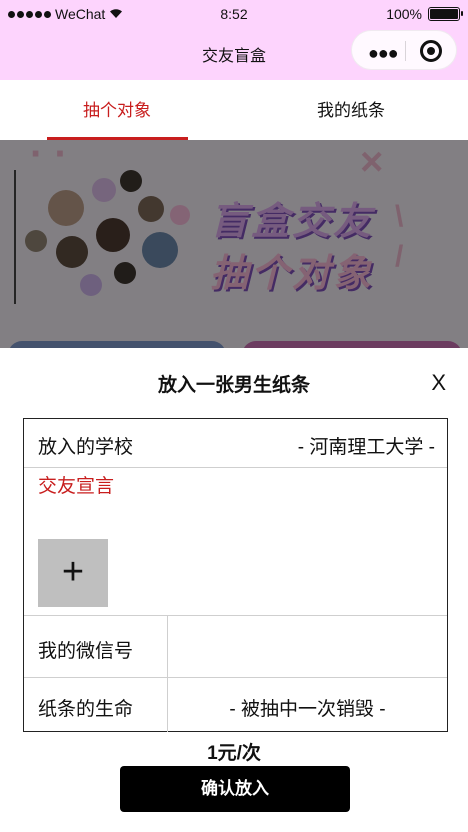 This screenshot has width=468, height=832. I want to click on tab-my-notes: 我的纸条, so click(351, 110).